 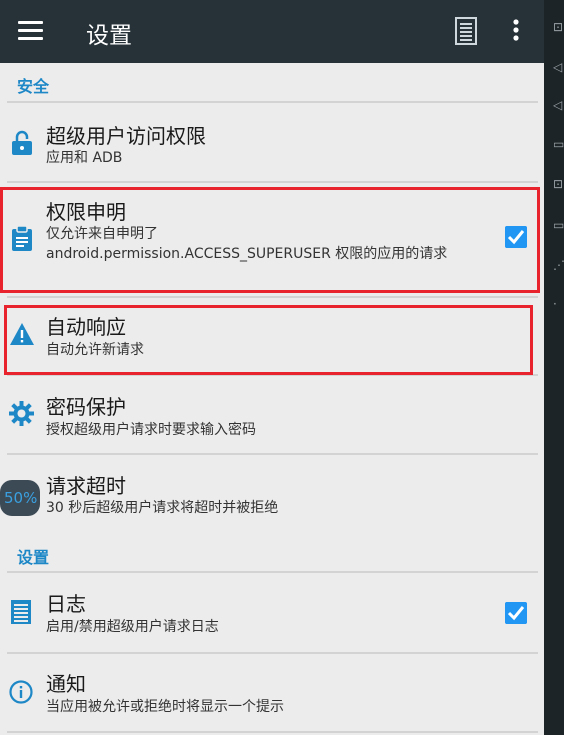 What do you see at coordinates (162, 508) in the screenshot?
I see `pref-subtitle: 30 秒后超级用户请求将超时并被拒绝` at bounding box center [162, 508].